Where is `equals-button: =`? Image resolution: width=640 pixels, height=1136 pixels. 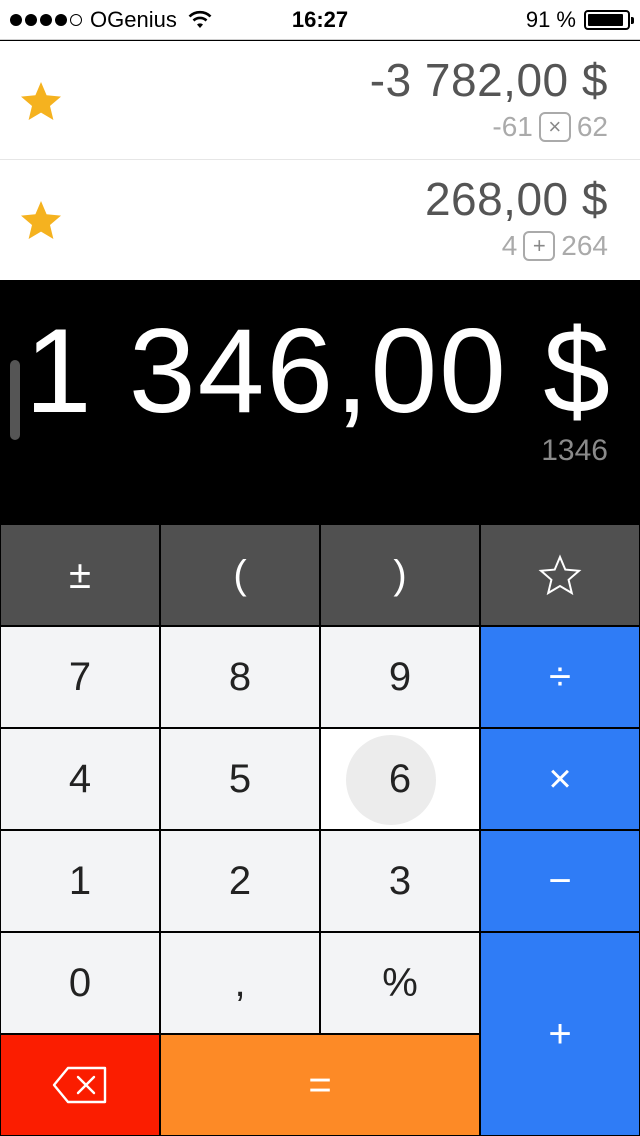
equals-button: = is located at coordinates (320, 1085).